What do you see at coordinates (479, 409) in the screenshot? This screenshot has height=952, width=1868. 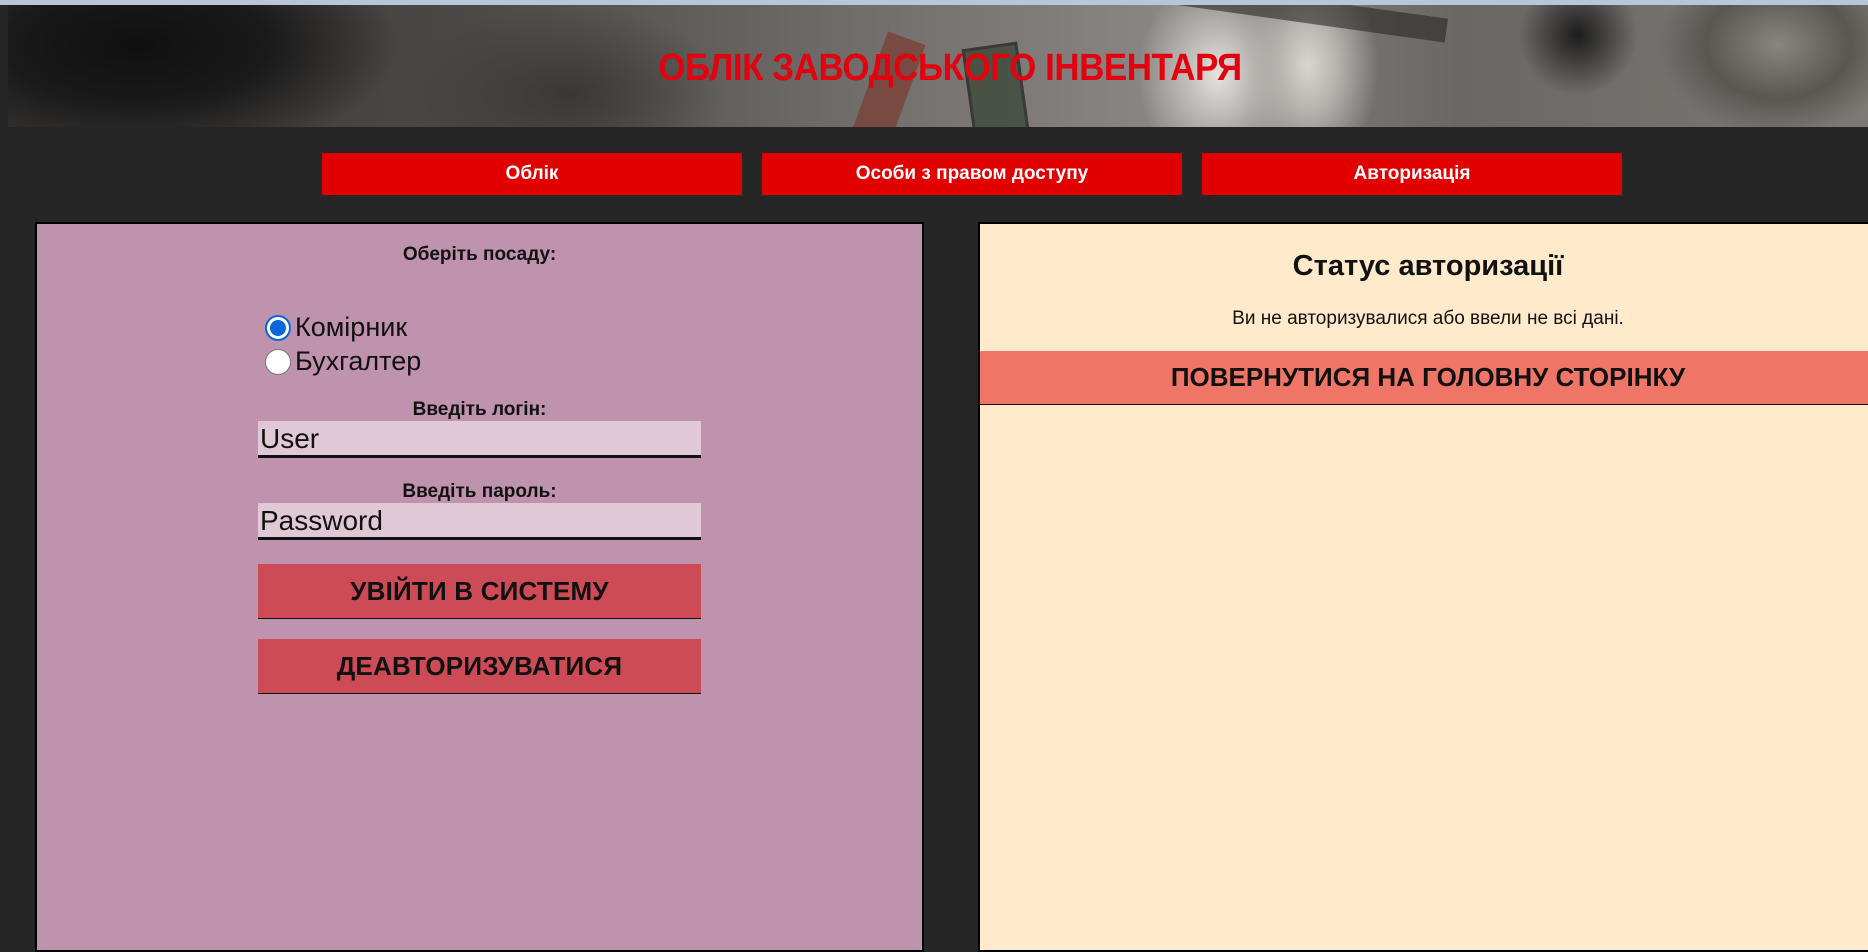 I see `login-label: Введіть логін:` at bounding box center [479, 409].